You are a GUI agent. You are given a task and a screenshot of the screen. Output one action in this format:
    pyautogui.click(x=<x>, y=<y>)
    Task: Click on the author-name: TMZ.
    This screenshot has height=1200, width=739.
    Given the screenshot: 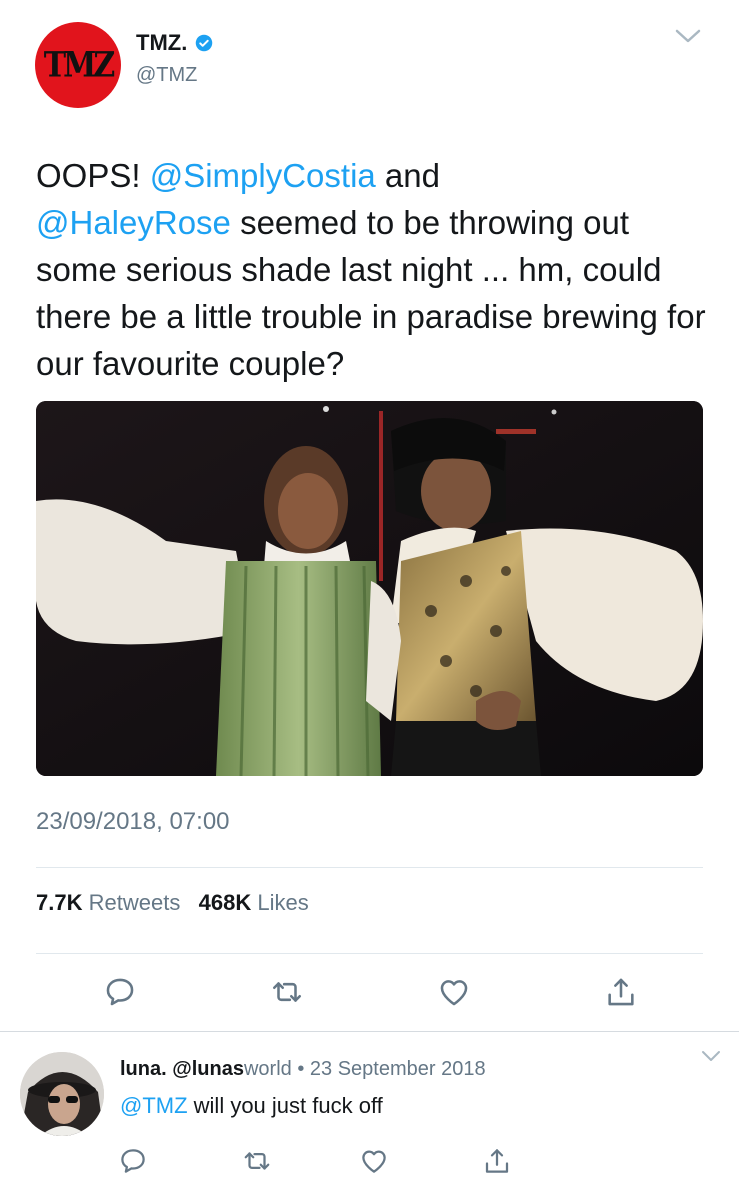 What is the action you would take?
    pyautogui.click(x=161, y=43)
    